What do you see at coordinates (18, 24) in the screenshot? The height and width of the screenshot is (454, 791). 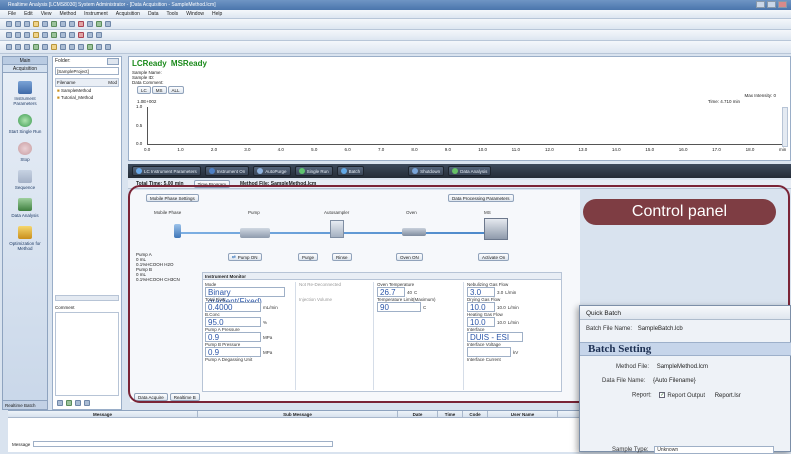 I see `open-icon` at bounding box center [18, 24].